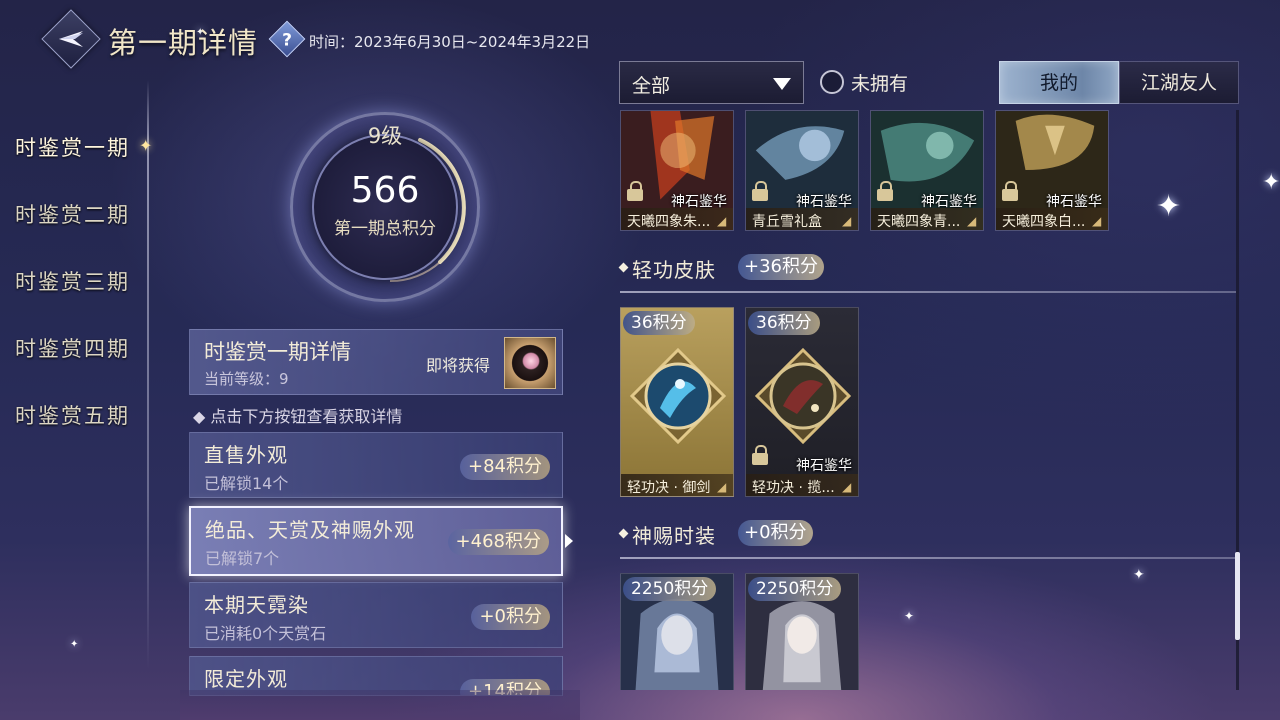 Image resolution: width=1280 pixels, height=720 pixels. Describe the element at coordinates (824, 466) in the screenshot. I see `item-source: 神石鉴华` at that location.